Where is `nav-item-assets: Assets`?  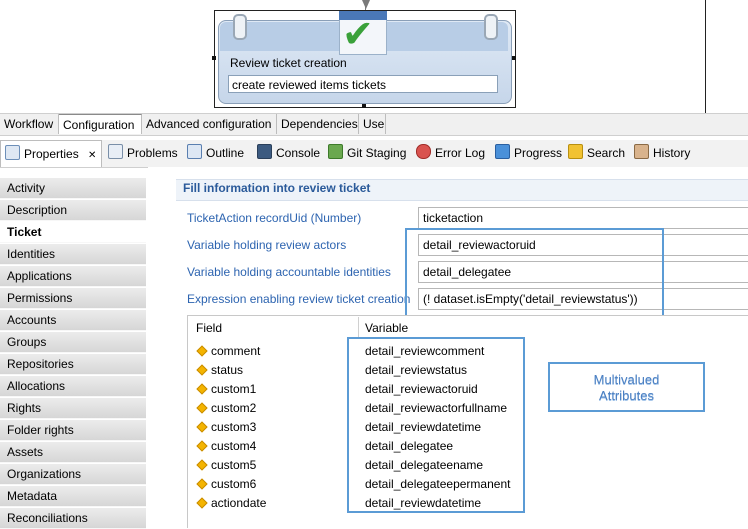
nav-item-assets: Assets is located at coordinates (73, 452).